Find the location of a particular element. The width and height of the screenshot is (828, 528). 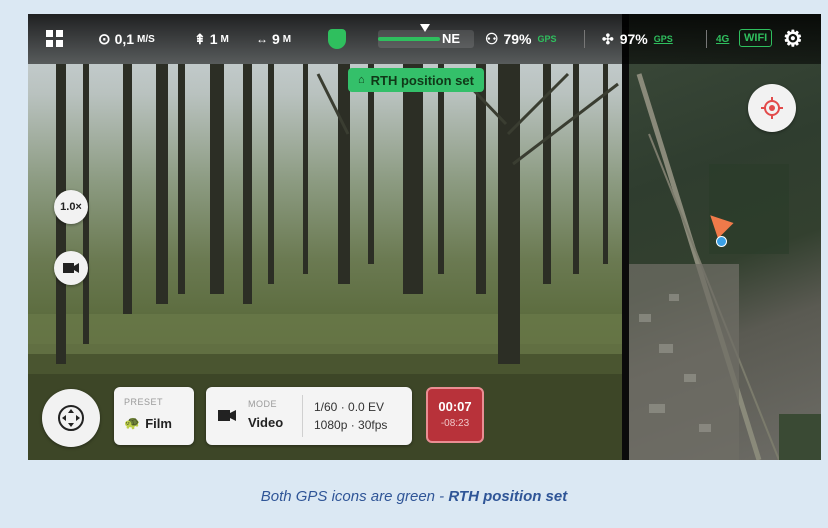

drone-icon: ⚇ is located at coordinates (492, 39).